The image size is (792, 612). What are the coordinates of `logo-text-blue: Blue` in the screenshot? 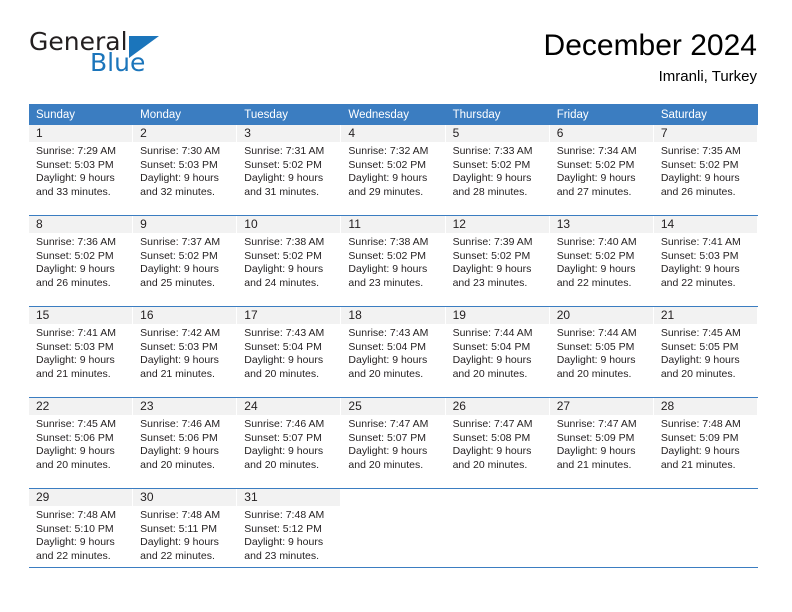 It's located at (118, 62).